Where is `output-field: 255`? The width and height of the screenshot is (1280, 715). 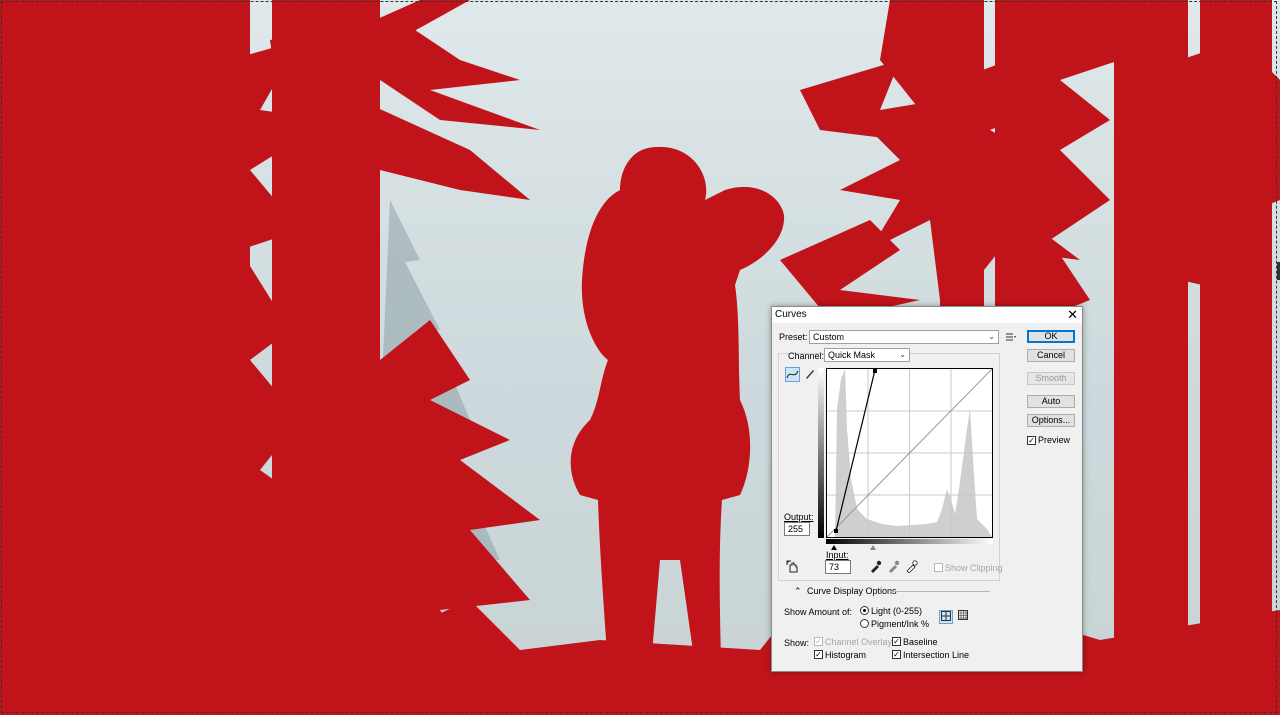
output-field: 255 is located at coordinates (797, 529).